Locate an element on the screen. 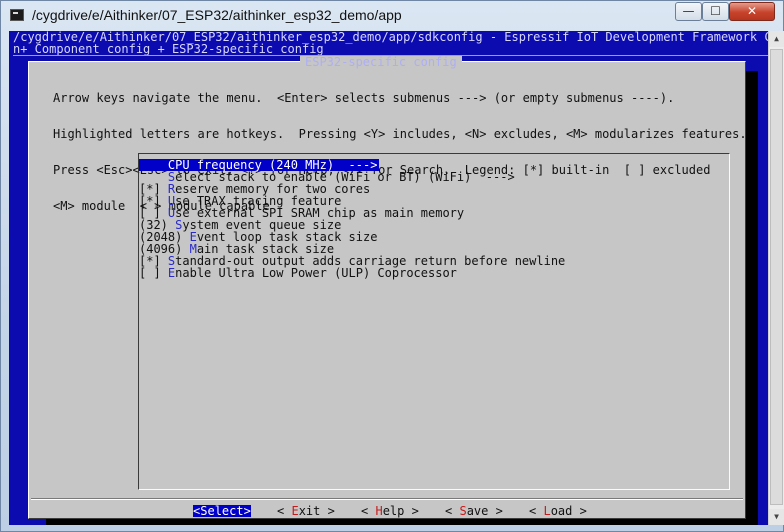  scroll-down-arrow-icon: ▼ is located at coordinates (776, 517).